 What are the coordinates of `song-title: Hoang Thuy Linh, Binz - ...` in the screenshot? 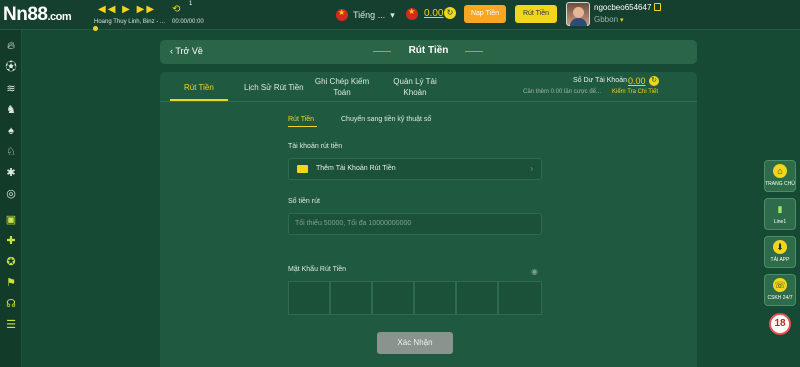 It's located at (129, 22).